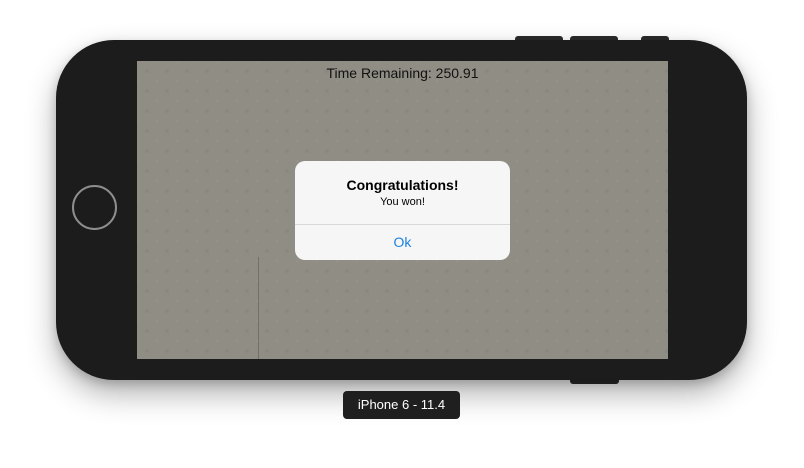  Describe the element at coordinates (402, 73) in the screenshot. I see `time-remaining-label: Time Remaining: 250.91` at that location.